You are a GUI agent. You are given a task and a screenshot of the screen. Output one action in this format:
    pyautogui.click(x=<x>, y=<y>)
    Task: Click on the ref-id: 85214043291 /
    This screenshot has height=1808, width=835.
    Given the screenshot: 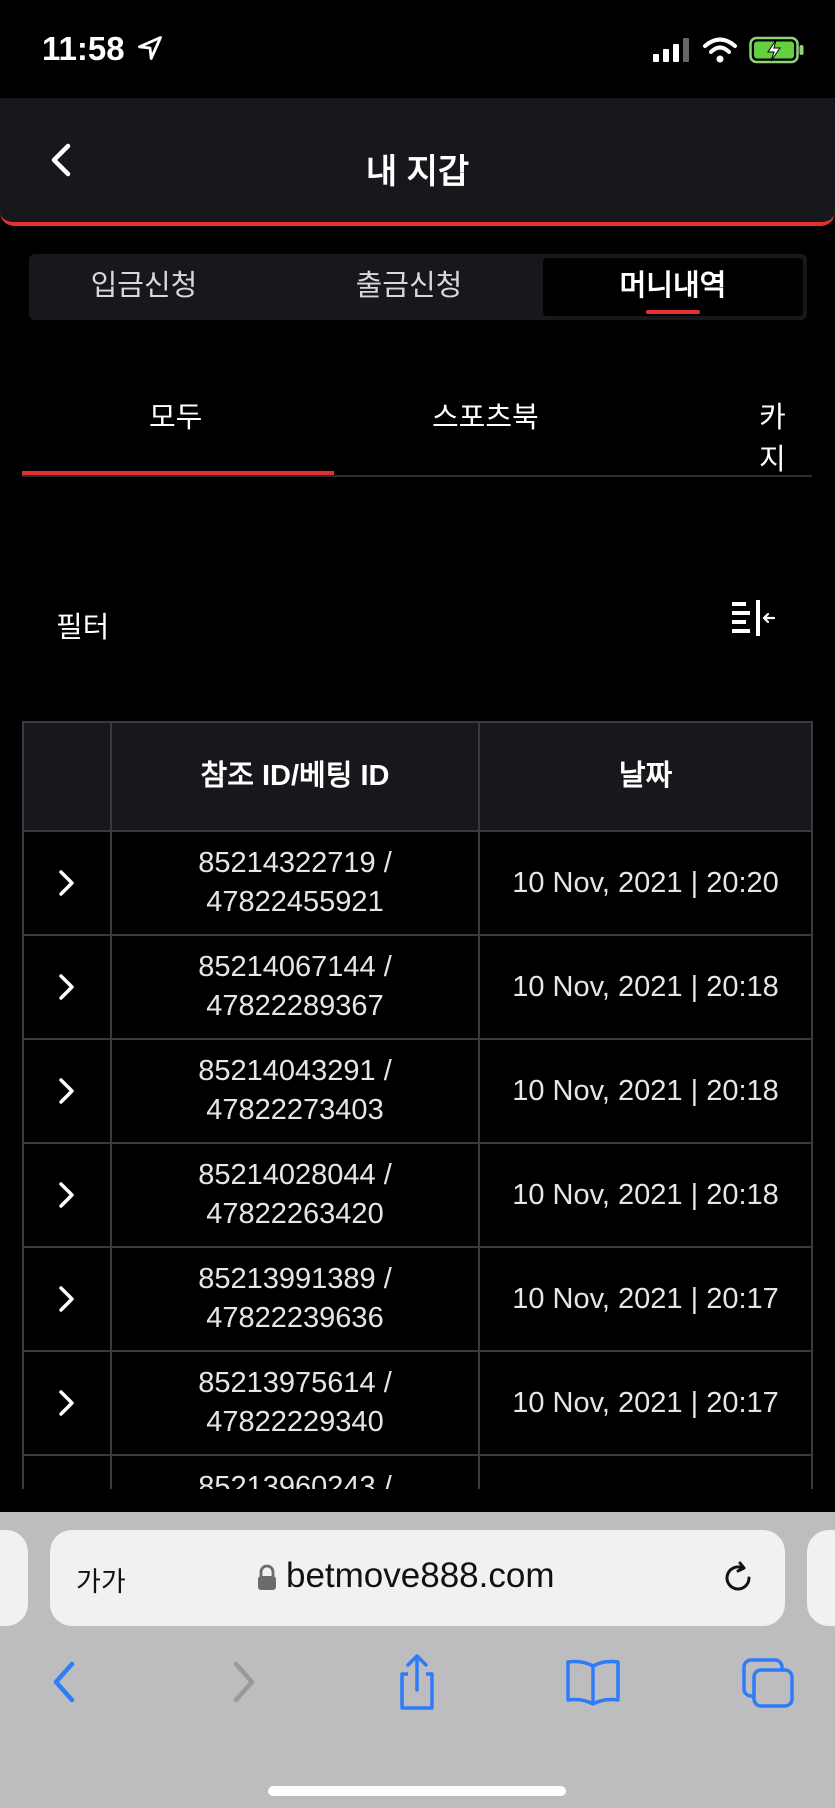 What is the action you would take?
    pyautogui.click(x=295, y=1071)
    